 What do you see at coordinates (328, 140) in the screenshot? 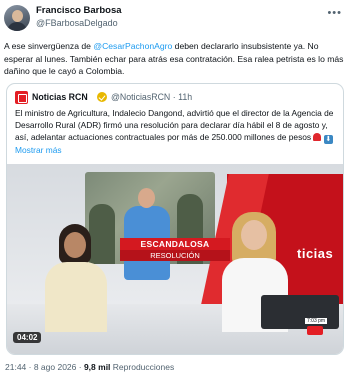
I see `down-arrow-emoji: ⬇` at bounding box center [328, 140].